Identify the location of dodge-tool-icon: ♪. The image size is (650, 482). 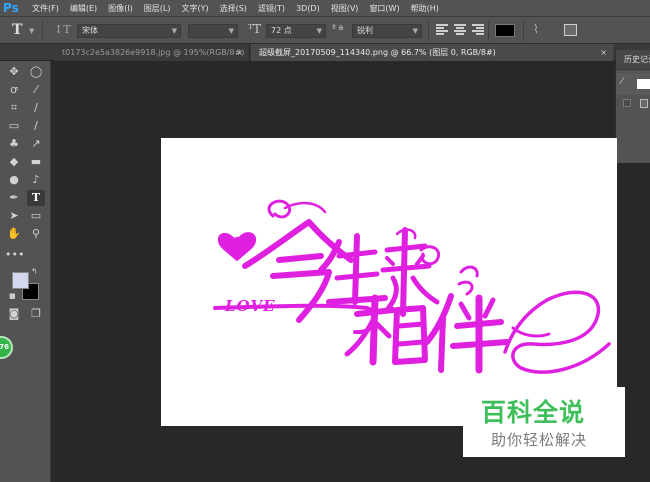
(36, 180).